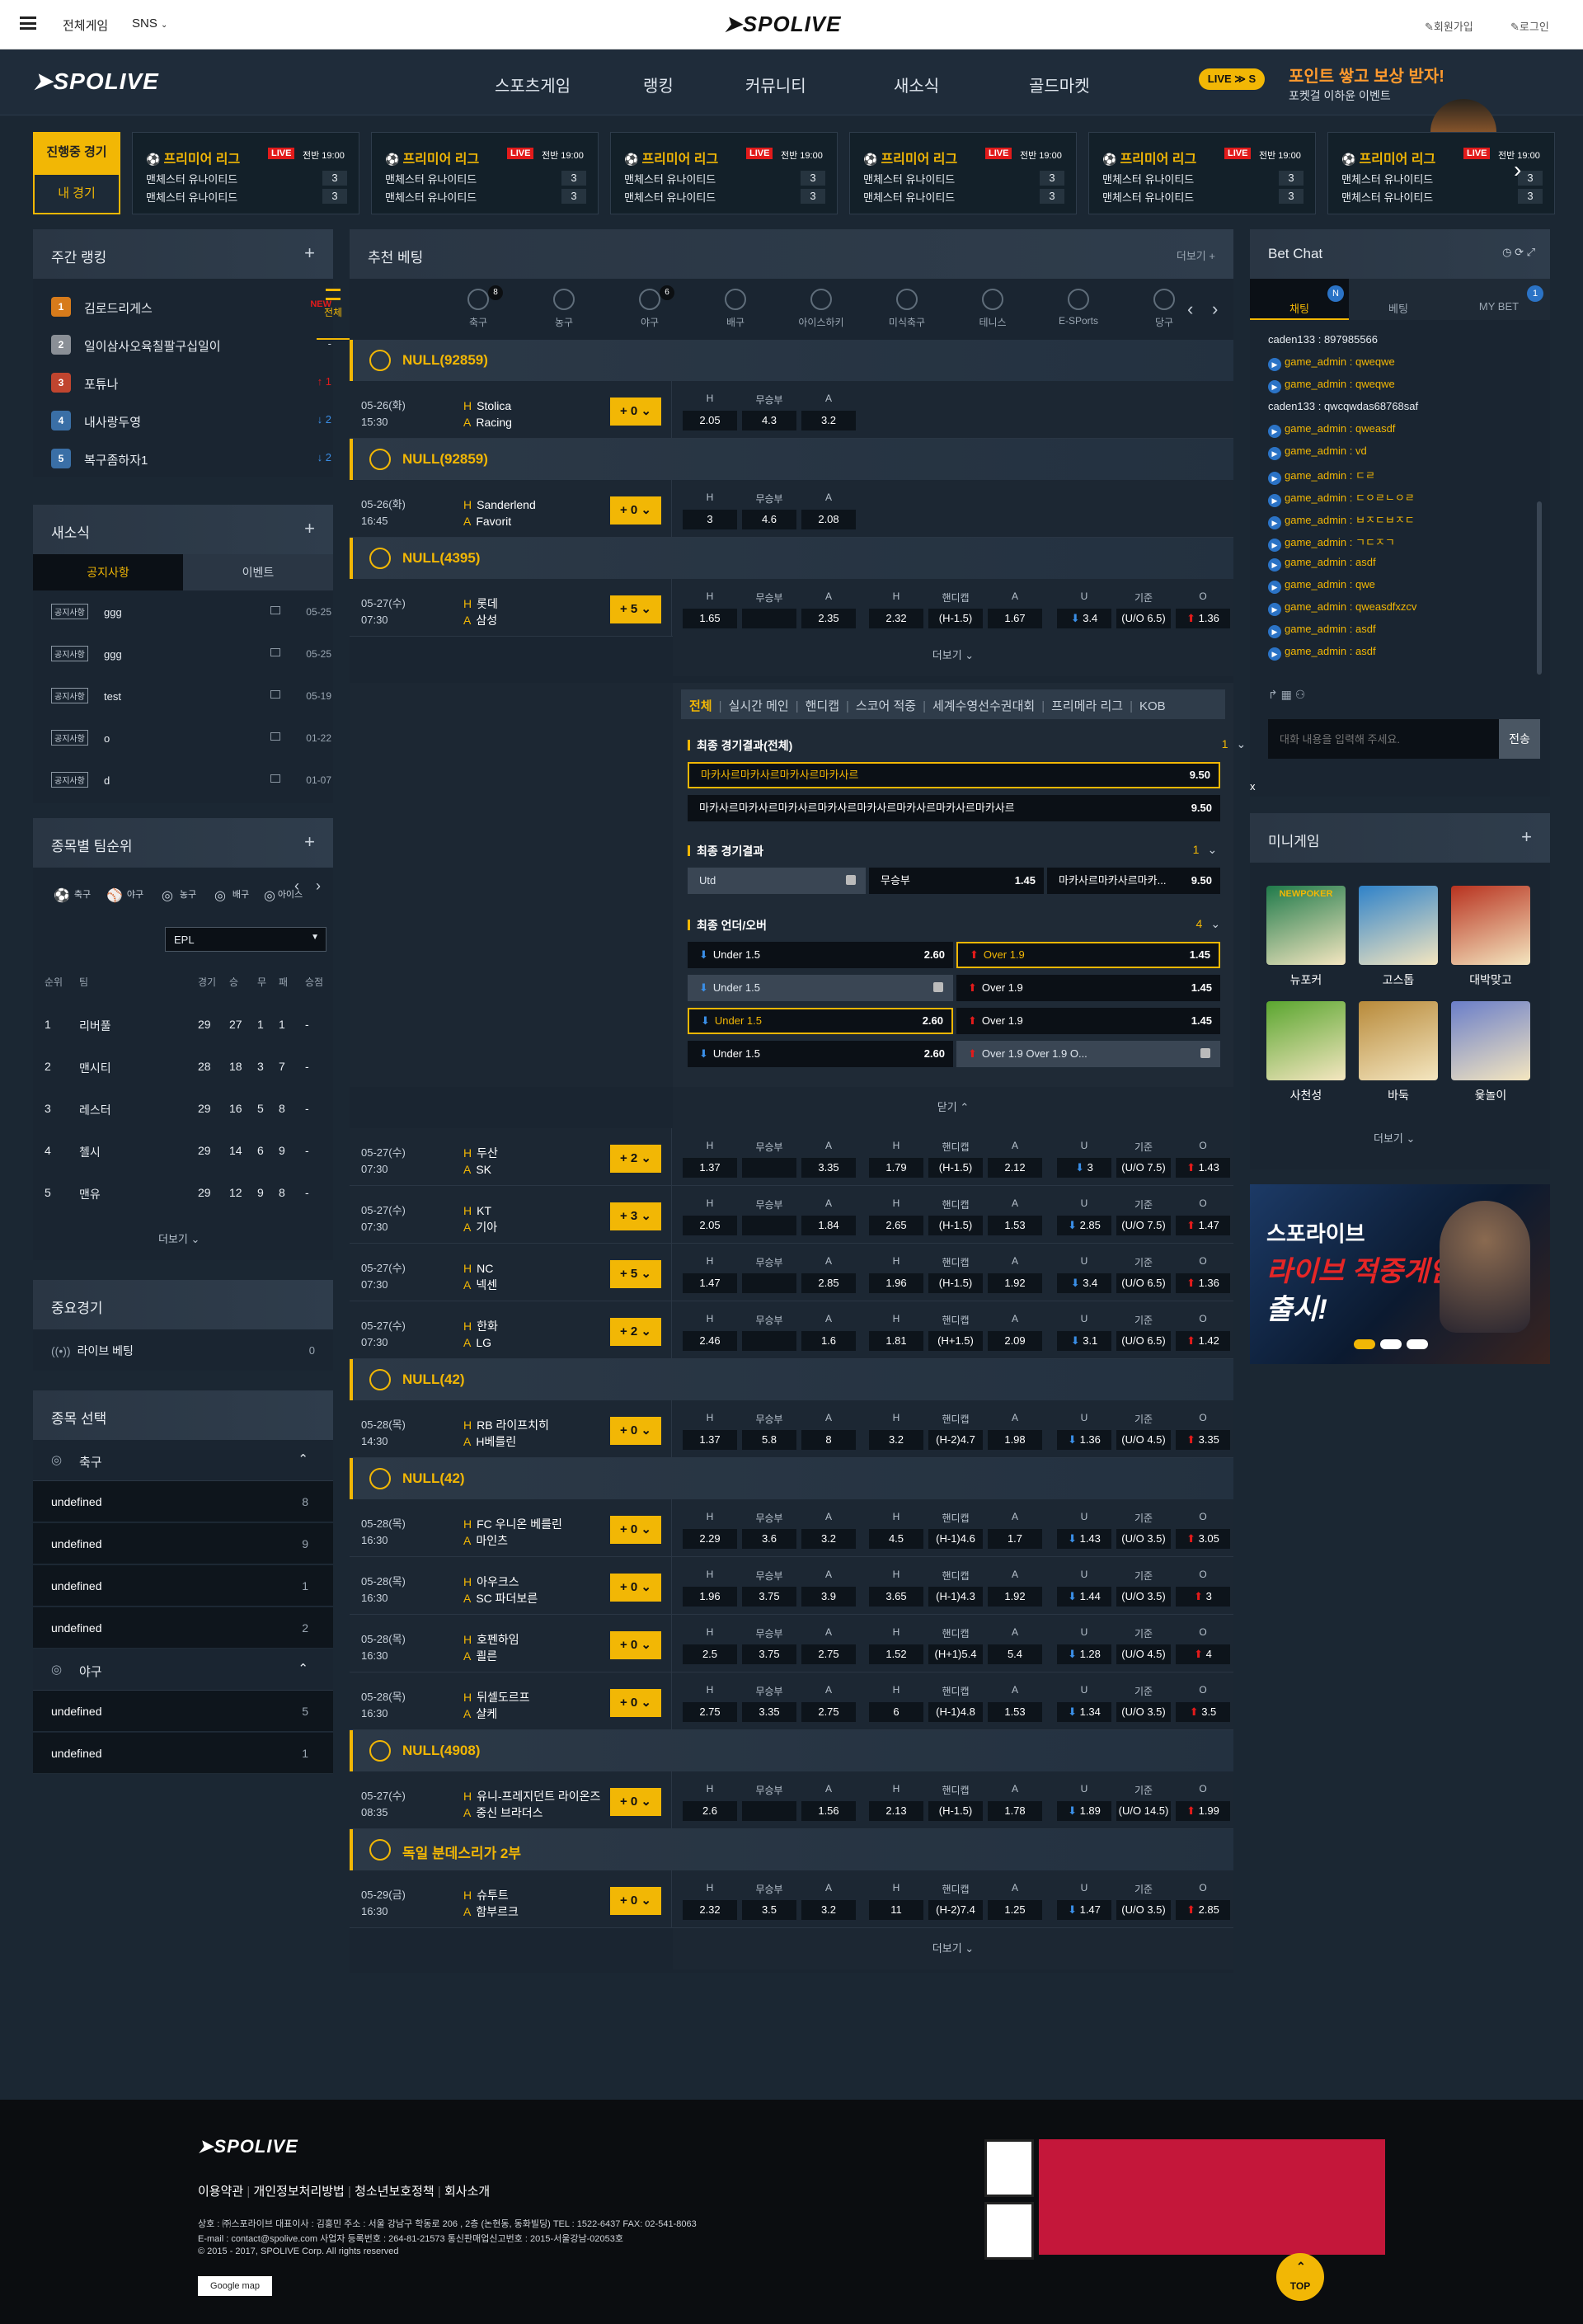 This screenshot has width=1583, height=2324. I want to click on odds-cell: 2.65, so click(896, 1225).